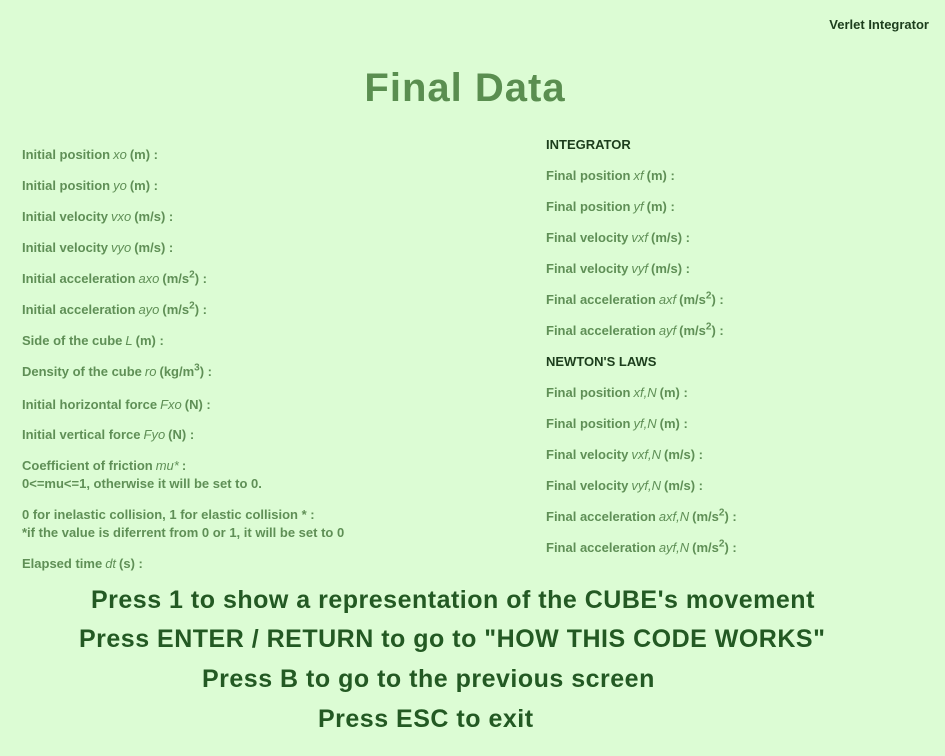 The image size is (945, 756). I want to click on app-label: Verlet Integrator, so click(879, 24).